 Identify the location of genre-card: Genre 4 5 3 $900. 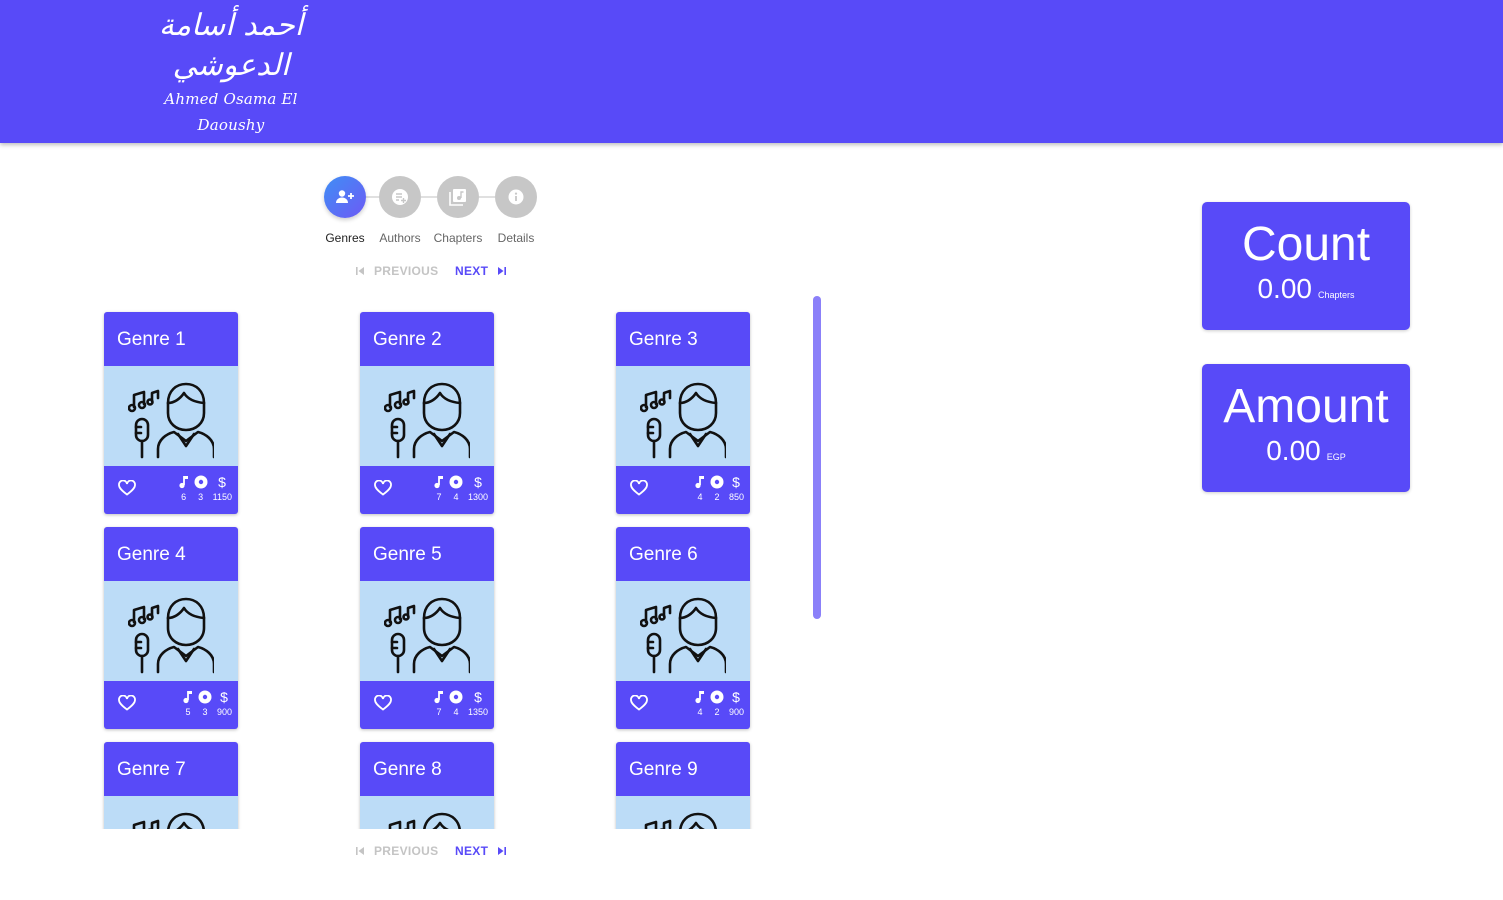
(171, 628).